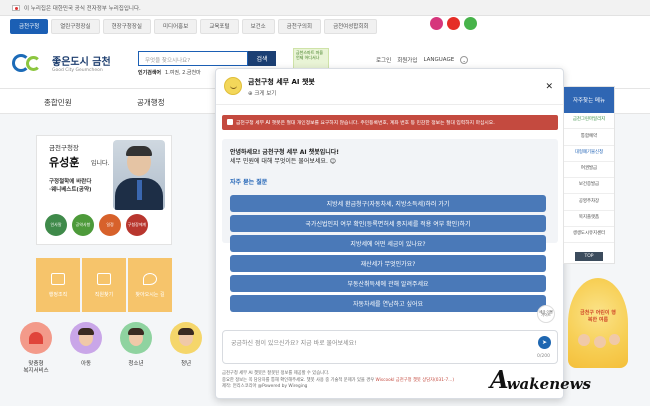  I want to click on welfare-categories: 맞춤형 복지서비스 아동 청소년 청년, so click(111, 348).